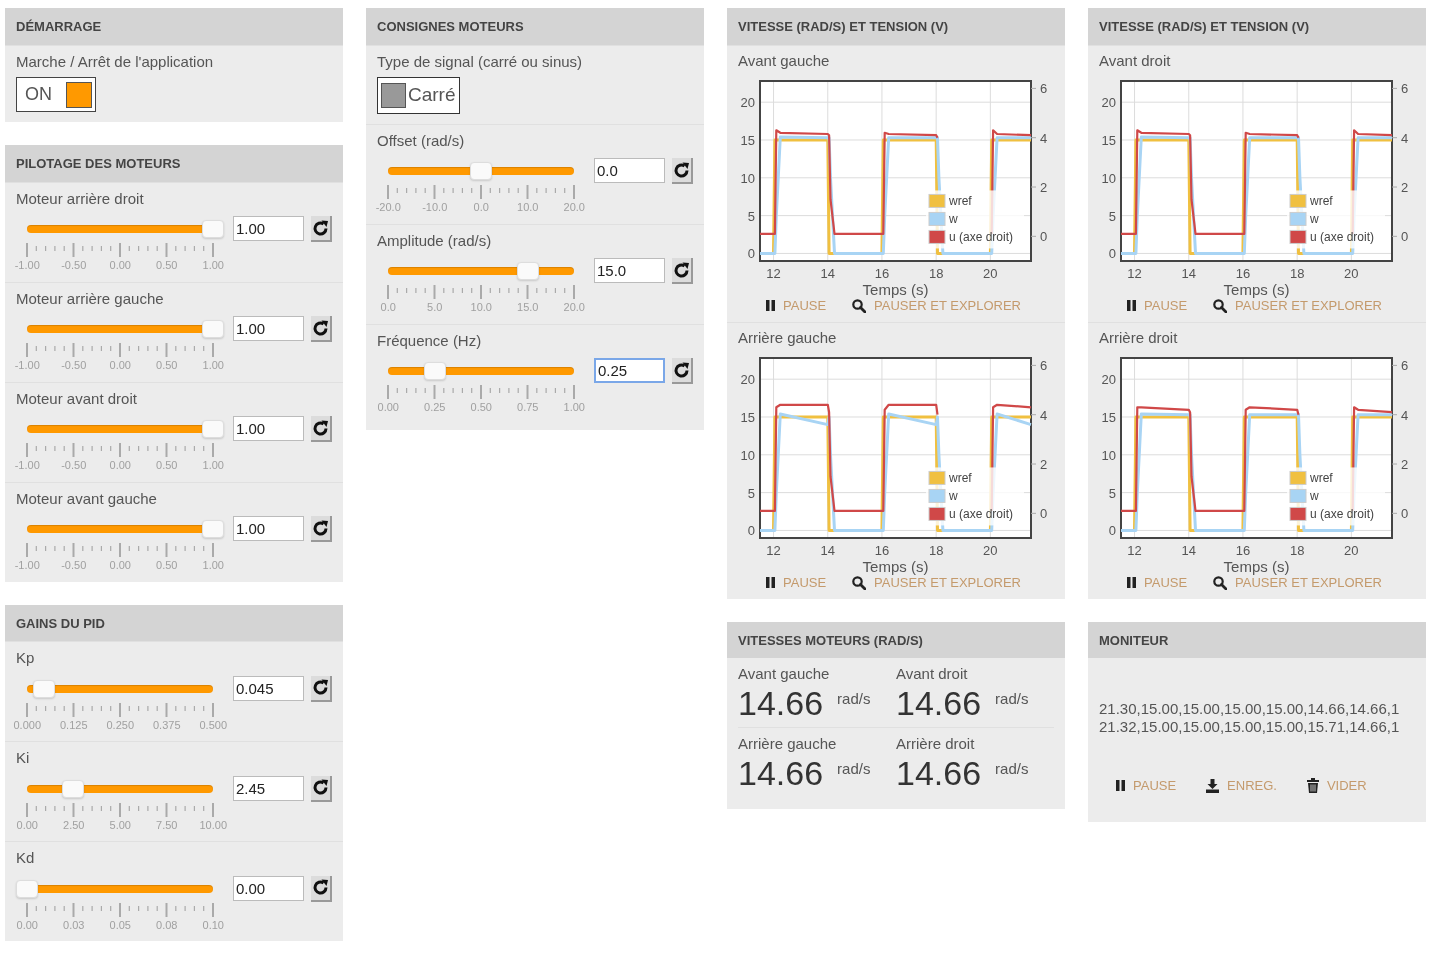 The width and height of the screenshot is (1435, 961). Describe the element at coordinates (1044, 89) in the screenshot. I see `axis-tick-label: 6` at that location.